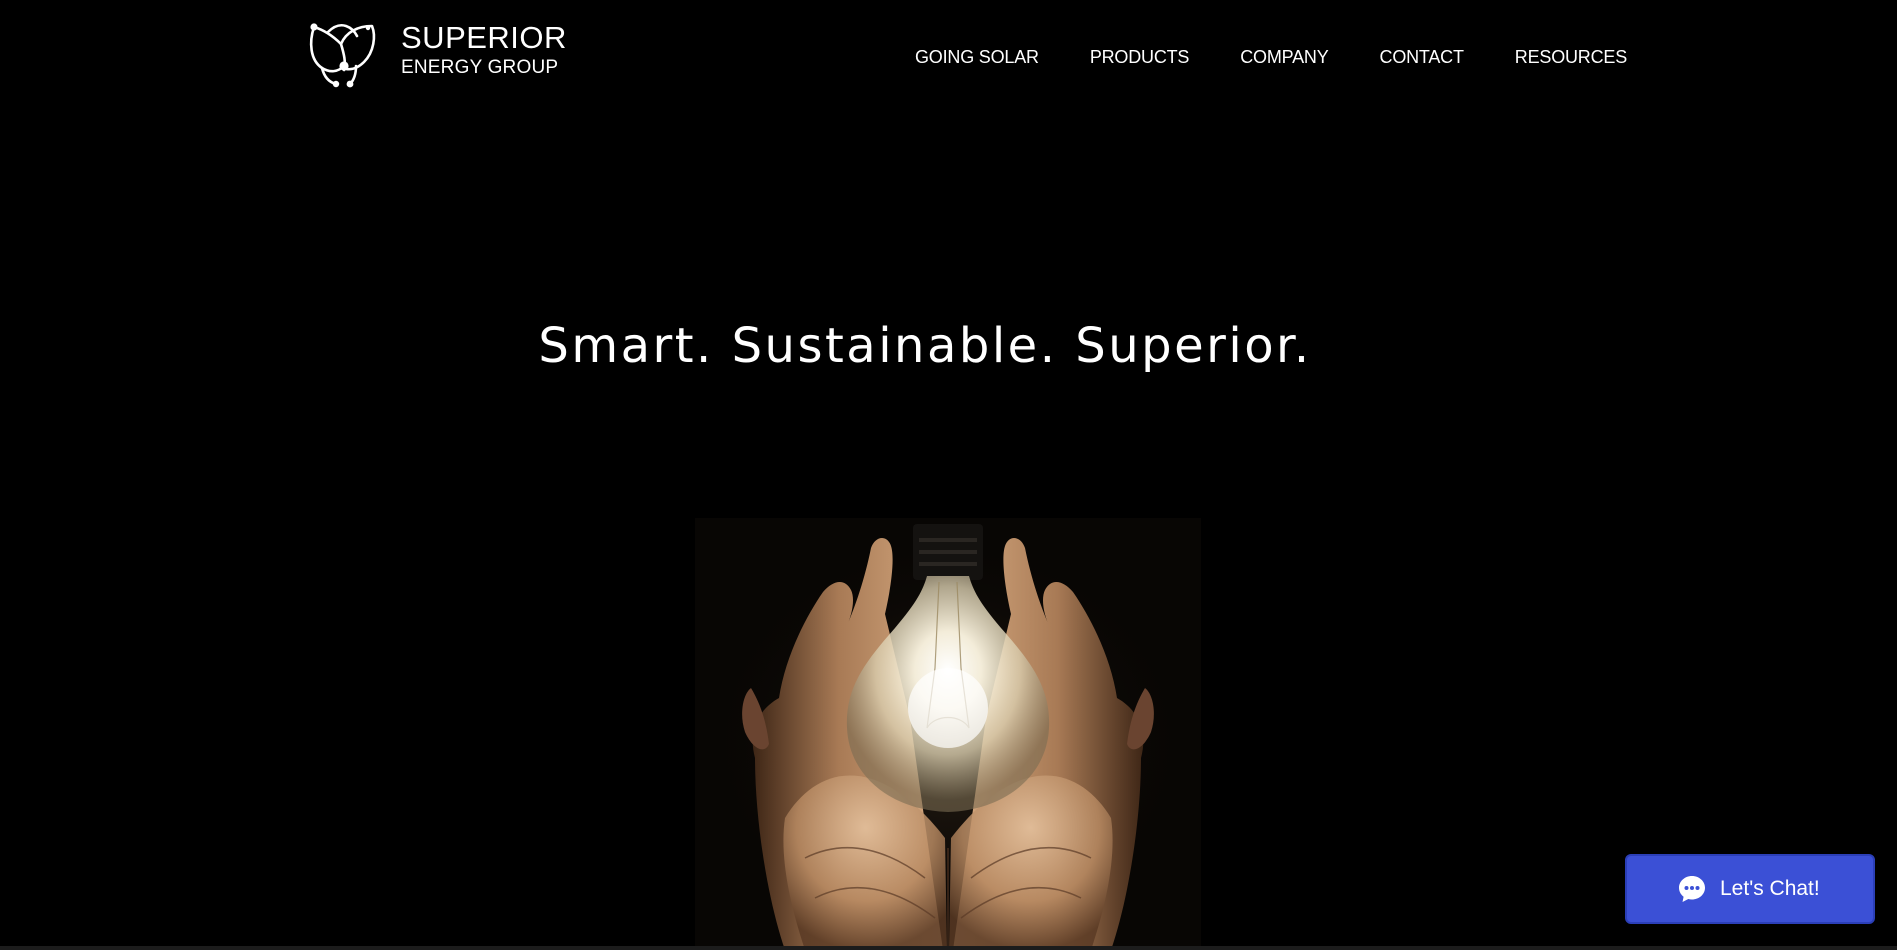 Image resolution: width=1897 pixels, height=950 pixels. I want to click on hands-holding-lightbulb-image, so click(948, 734).